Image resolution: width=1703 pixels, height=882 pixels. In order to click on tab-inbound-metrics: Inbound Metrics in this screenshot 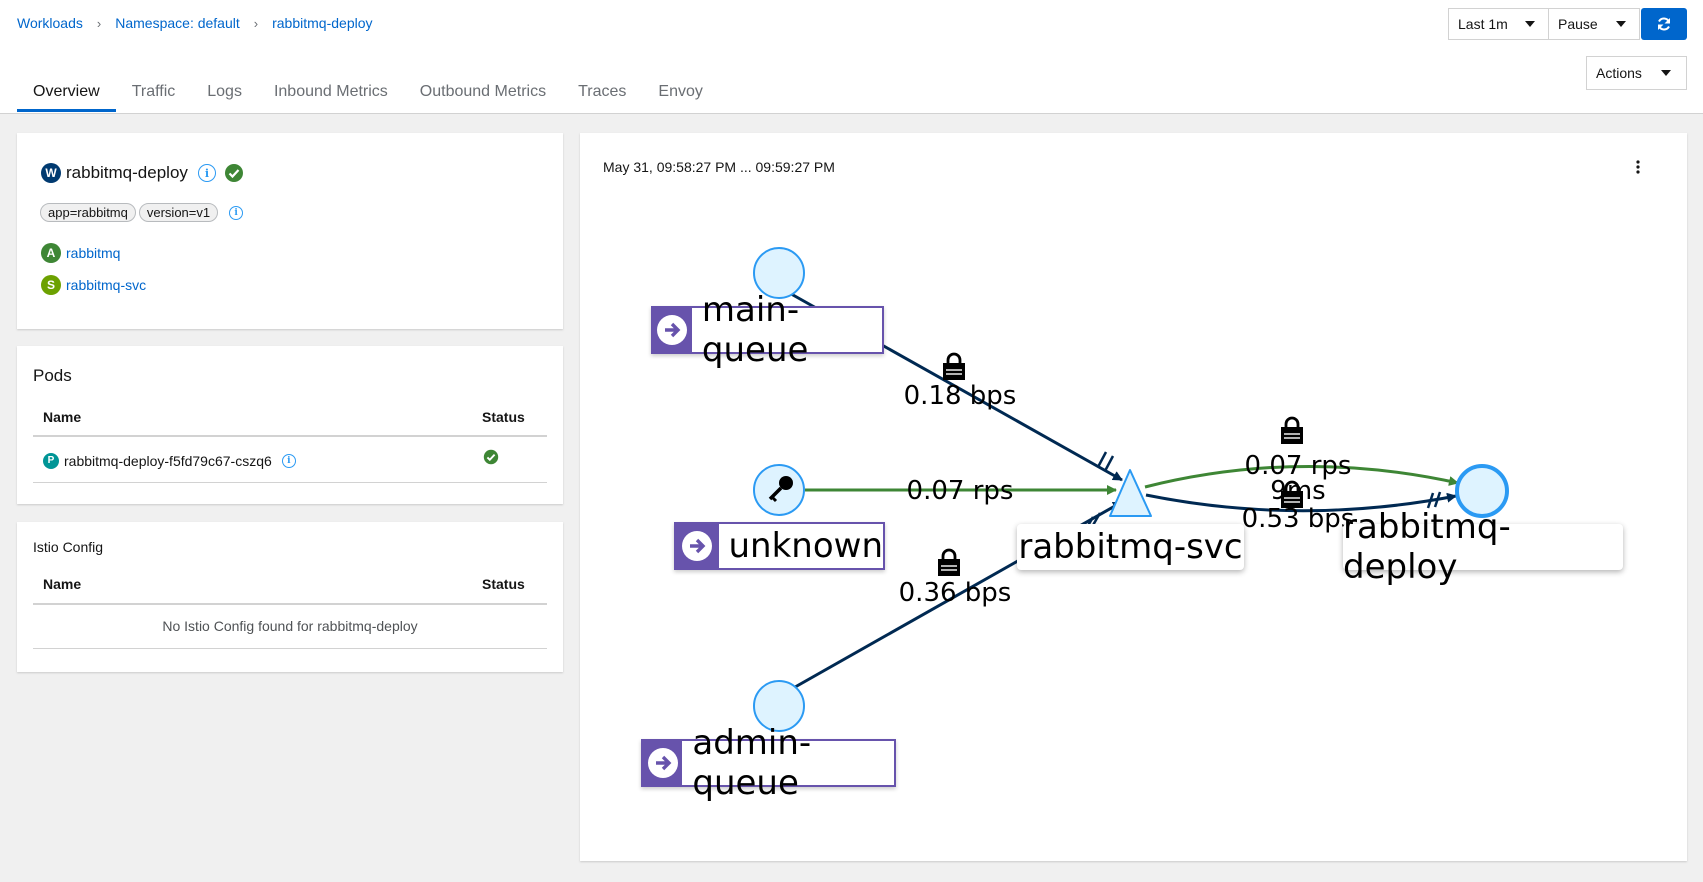, I will do `click(331, 92)`.